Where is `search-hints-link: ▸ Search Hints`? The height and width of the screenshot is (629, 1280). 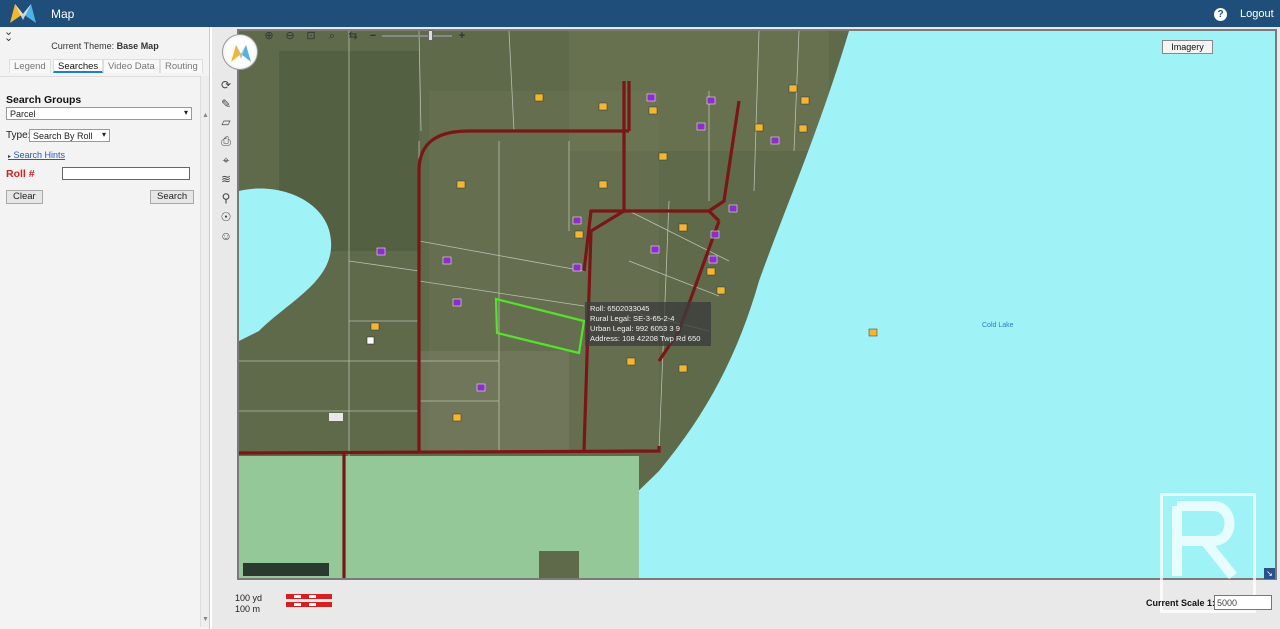 search-hints-link: ▸ Search Hints is located at coordinates (36, 155).